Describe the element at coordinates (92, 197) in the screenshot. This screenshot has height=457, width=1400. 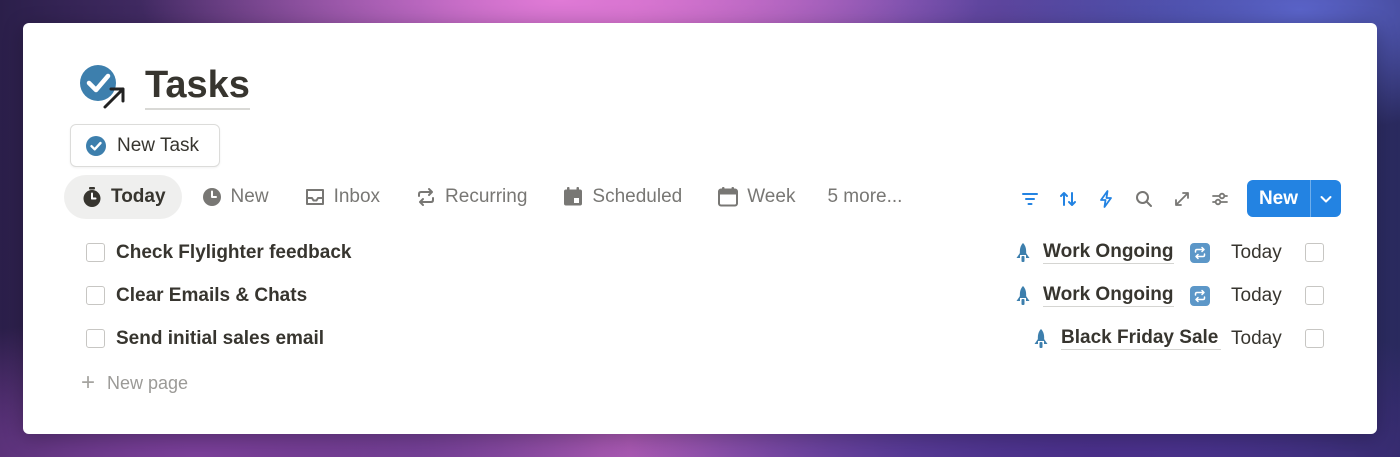
I see `stopwatch-icon` at that location.